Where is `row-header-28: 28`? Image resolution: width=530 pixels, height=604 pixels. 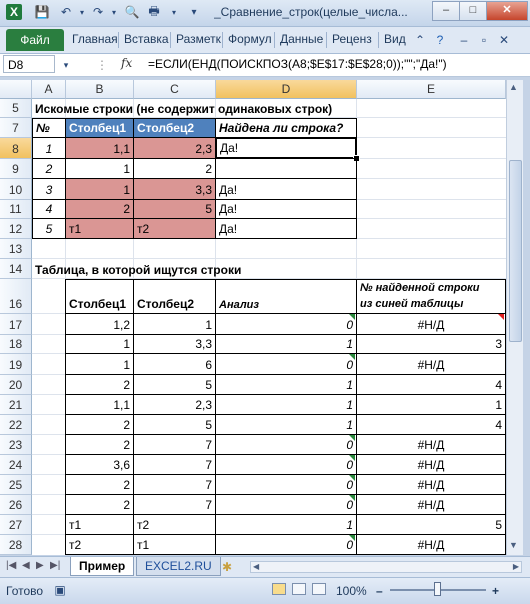
row-header-28: 28 is located at coordinates (16, 545).